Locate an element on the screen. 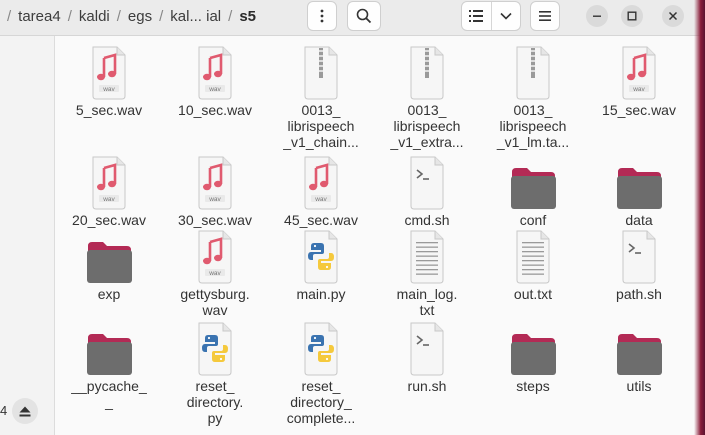 This screenshot has height=435, width=705. maximize-icon is located at coordinates (632, 16).